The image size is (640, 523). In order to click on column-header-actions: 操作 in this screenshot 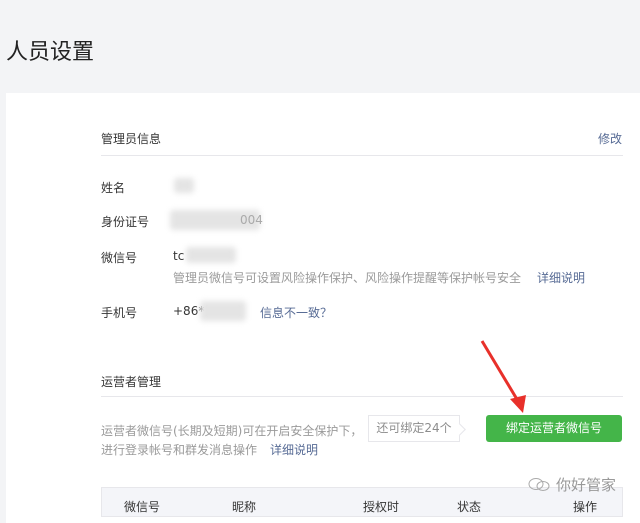, I will do `click(585, 507)`.